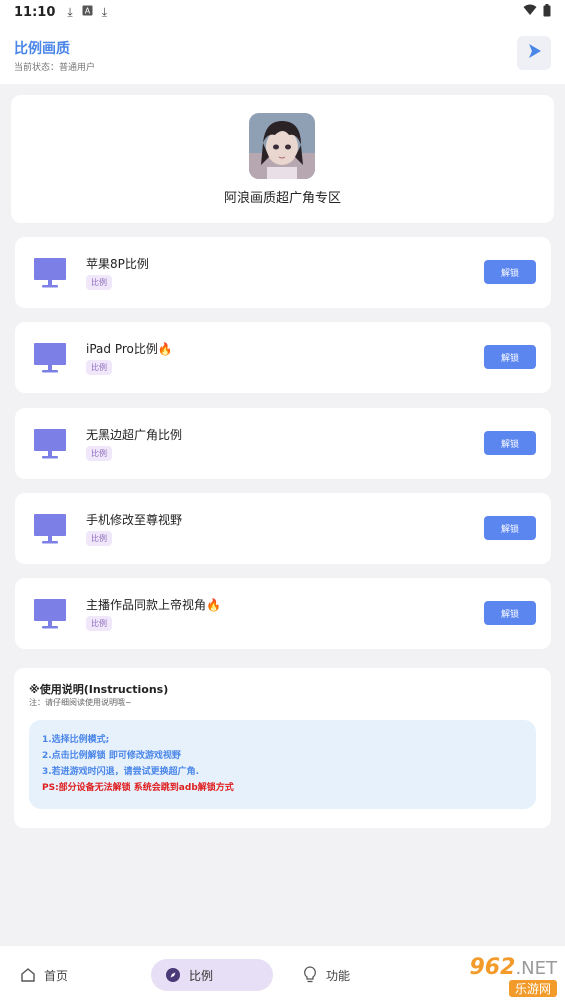 The image size is (565, 1004). I want to click on item-title: 苹果8P比例, so click(117, 264).